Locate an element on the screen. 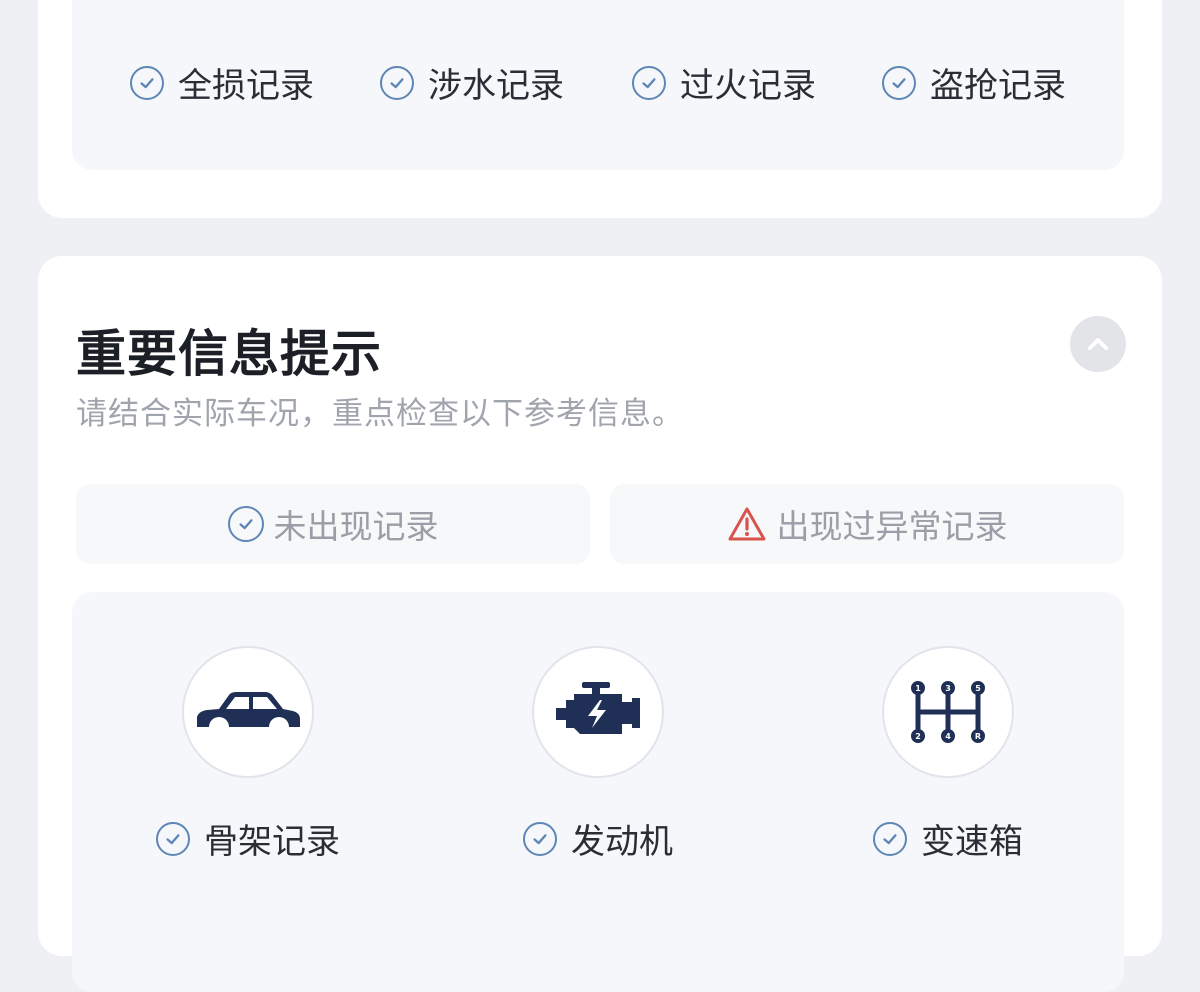 The image size is (1200, 992). record-label: 过火记录 is located at coordinates (748, 86).